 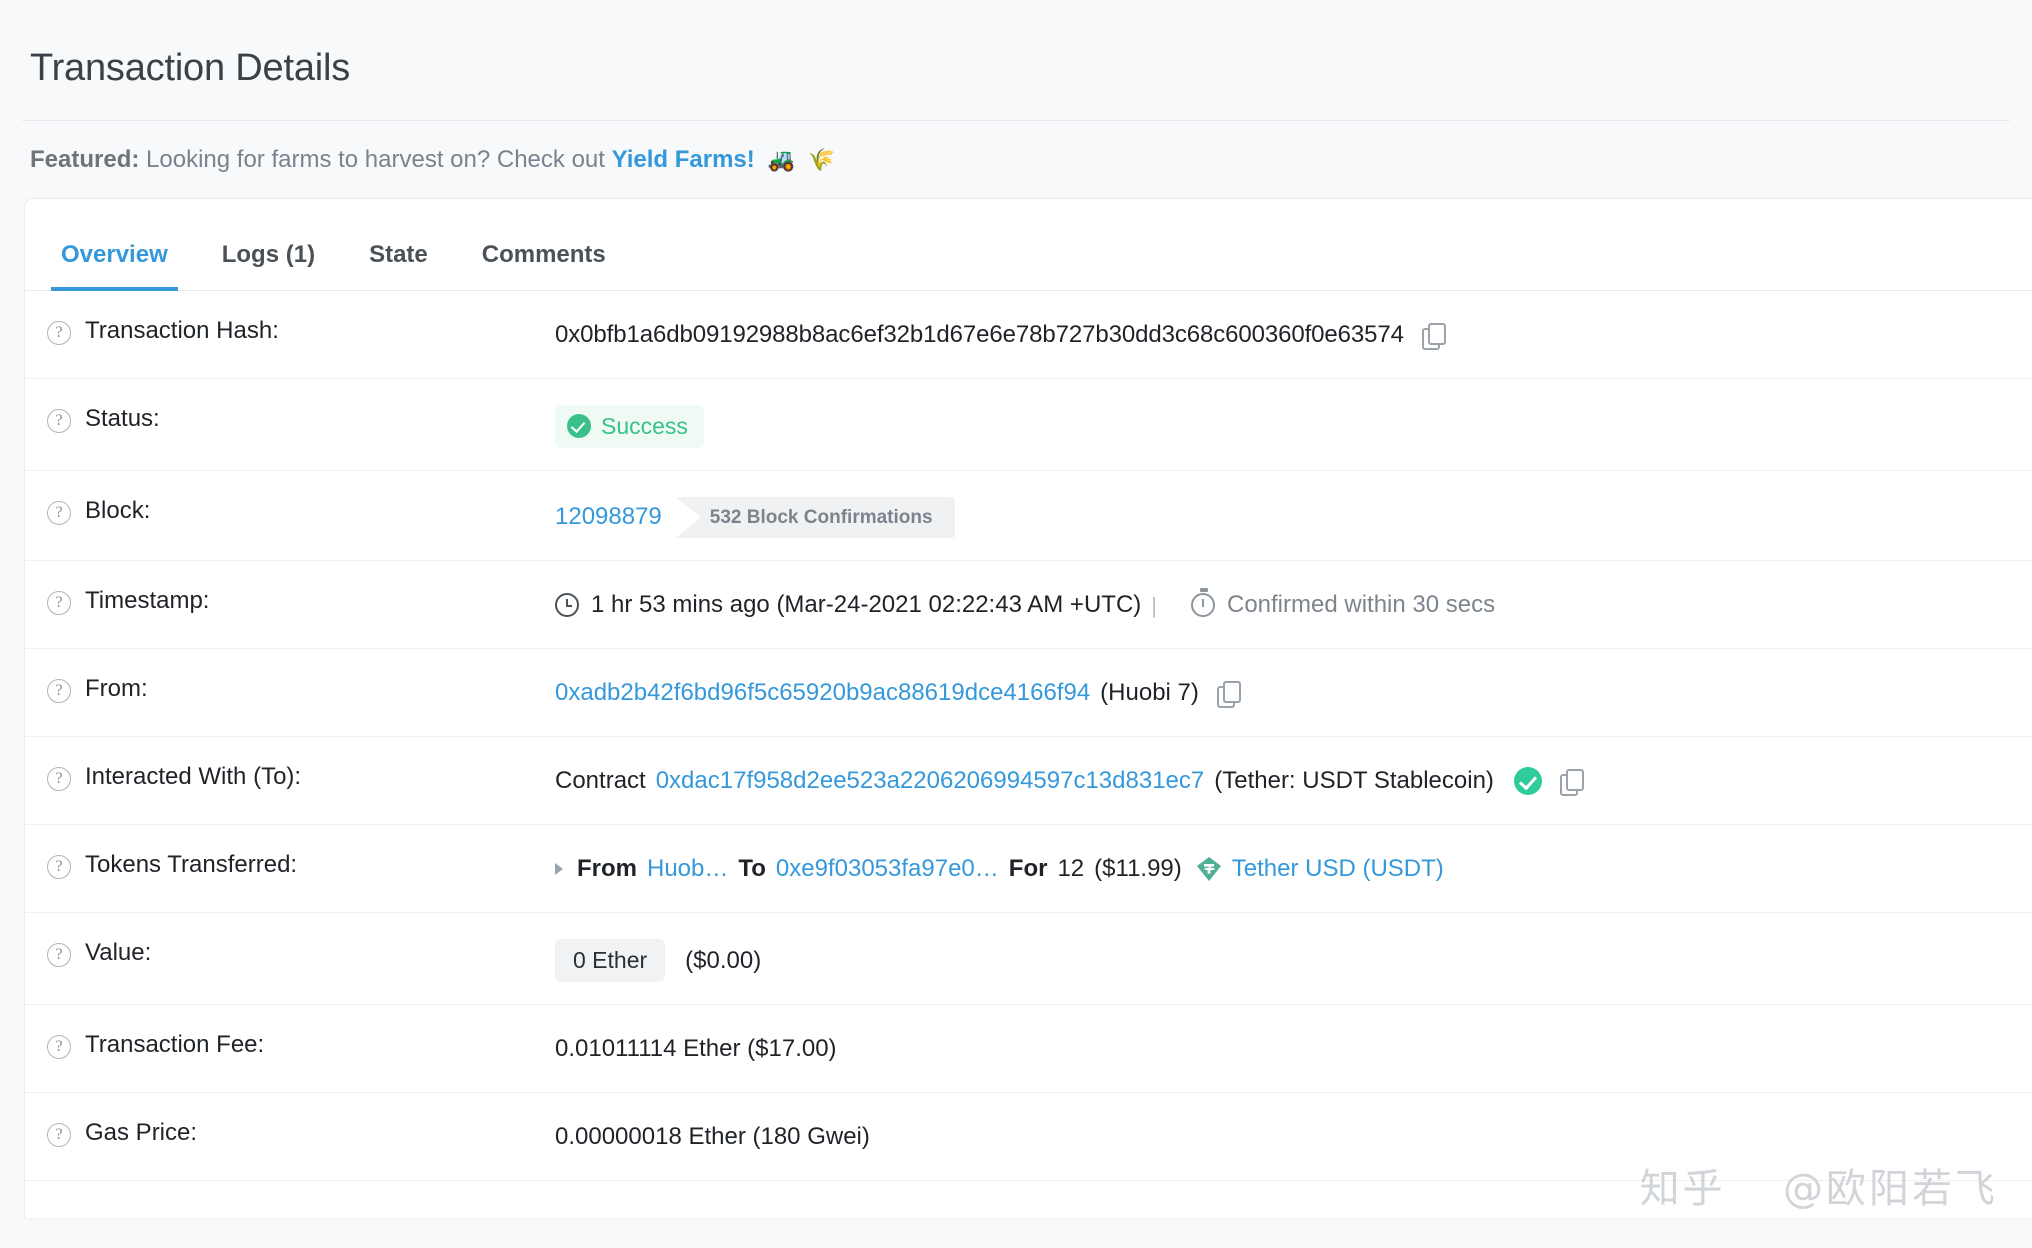 What do you see at coordinates (118, 510) in the screenshot?
I see `label-text: Block:` at bounding box center [118, 510].